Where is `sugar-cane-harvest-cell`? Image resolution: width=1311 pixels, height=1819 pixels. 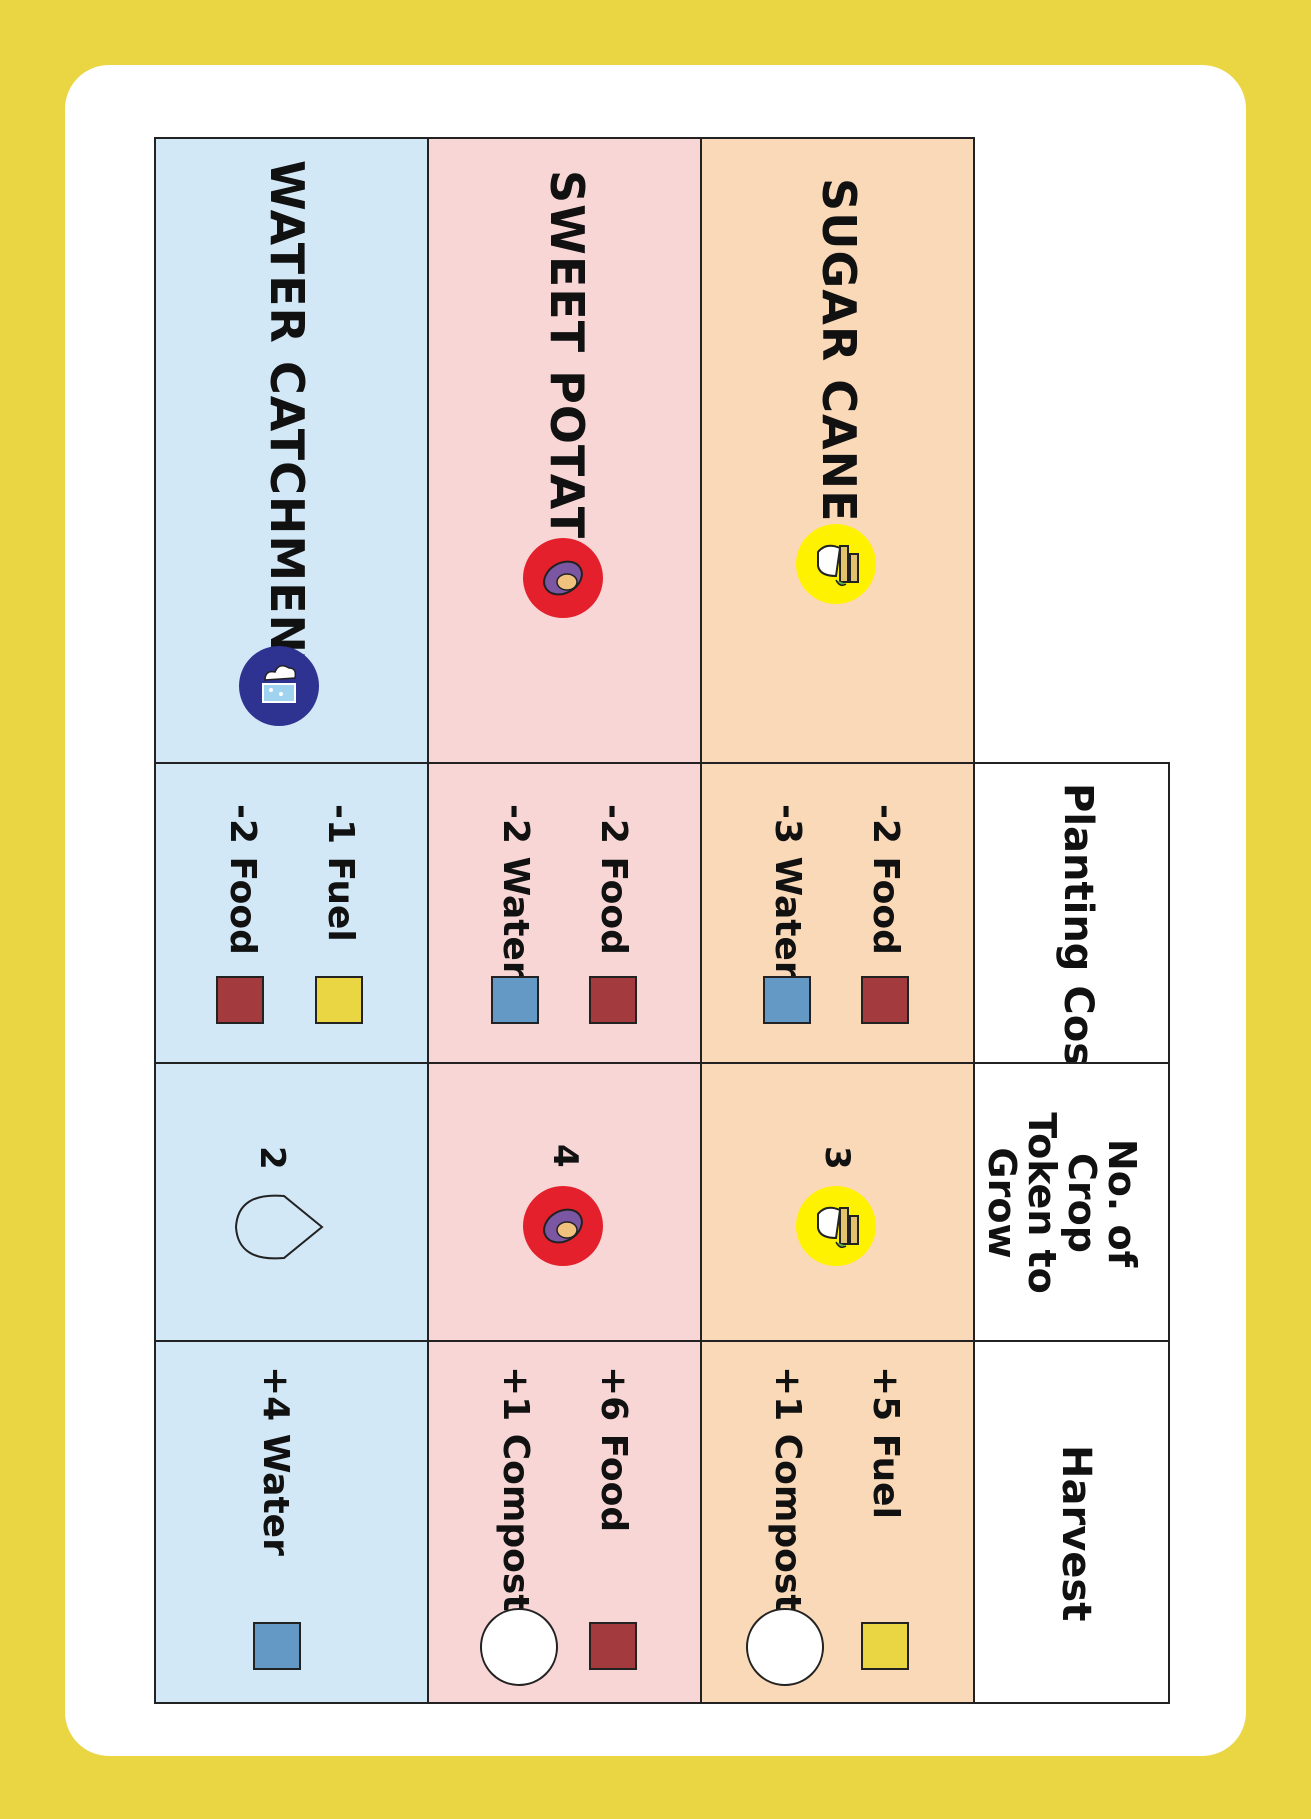 sugar-cane-harvest-cell is located at coordinates (837, 1522).